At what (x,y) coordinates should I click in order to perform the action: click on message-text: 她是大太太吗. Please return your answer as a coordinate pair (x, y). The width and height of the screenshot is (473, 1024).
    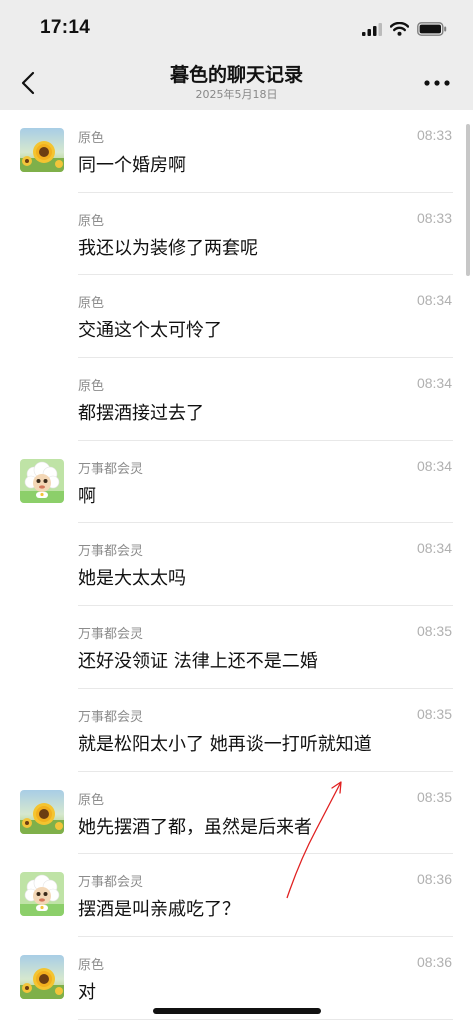
    Looking at the image, I should click on (132, 579).